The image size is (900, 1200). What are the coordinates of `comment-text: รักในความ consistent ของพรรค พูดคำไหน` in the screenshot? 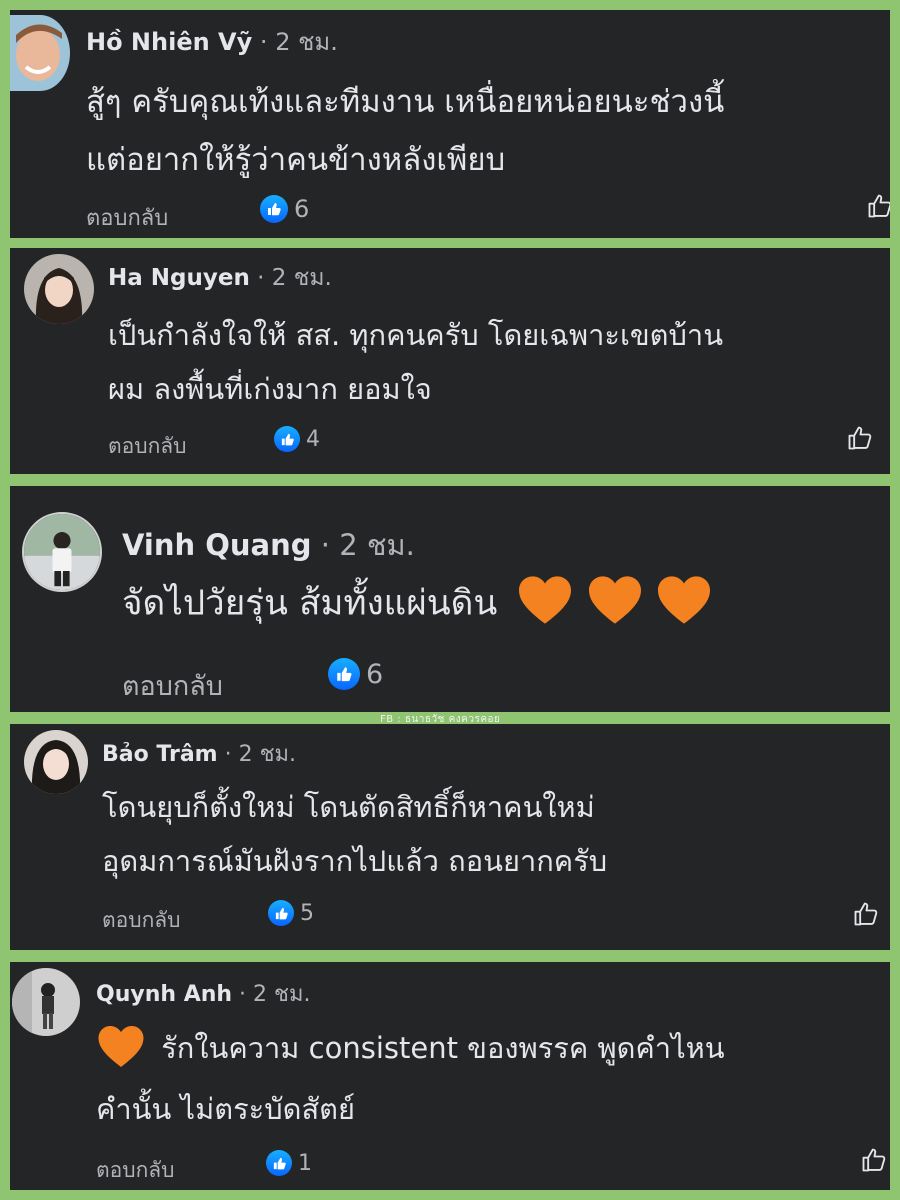 It's located at (443, 1048).